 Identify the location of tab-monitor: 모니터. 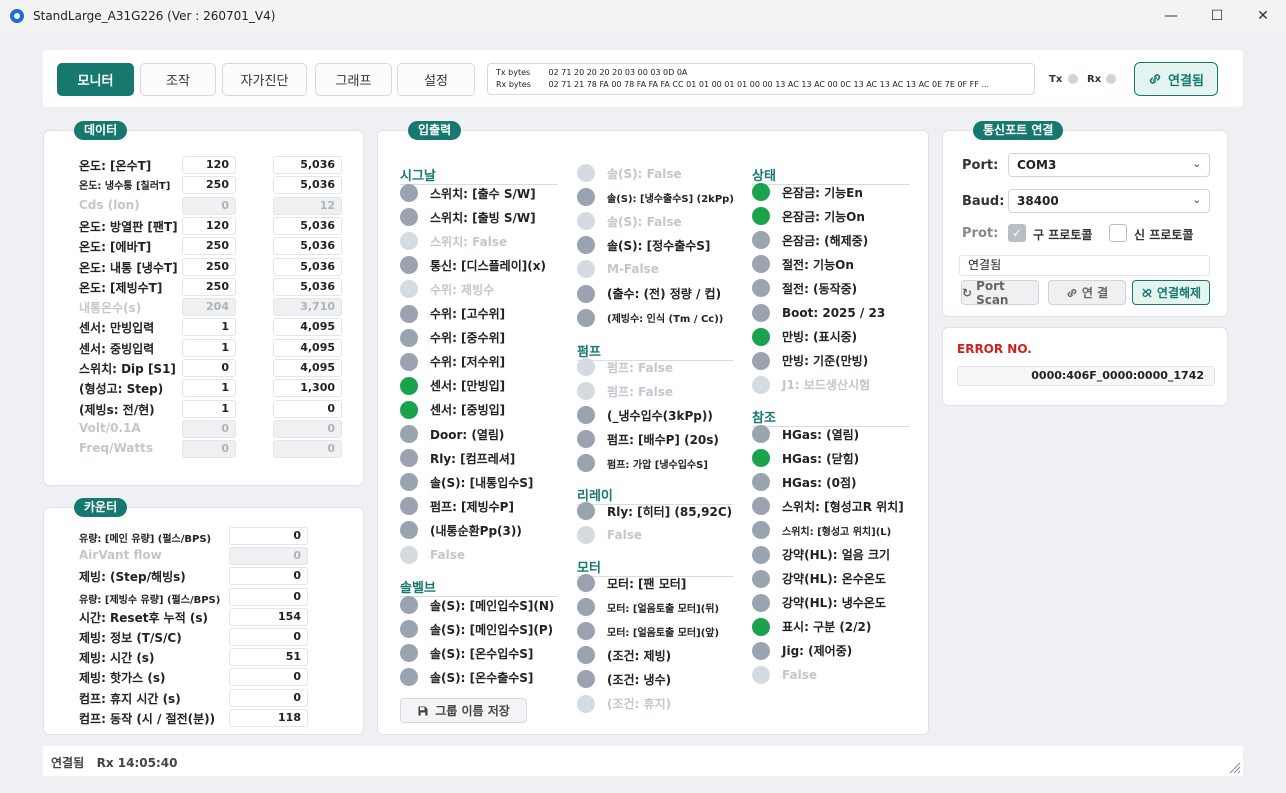
(95, 79).